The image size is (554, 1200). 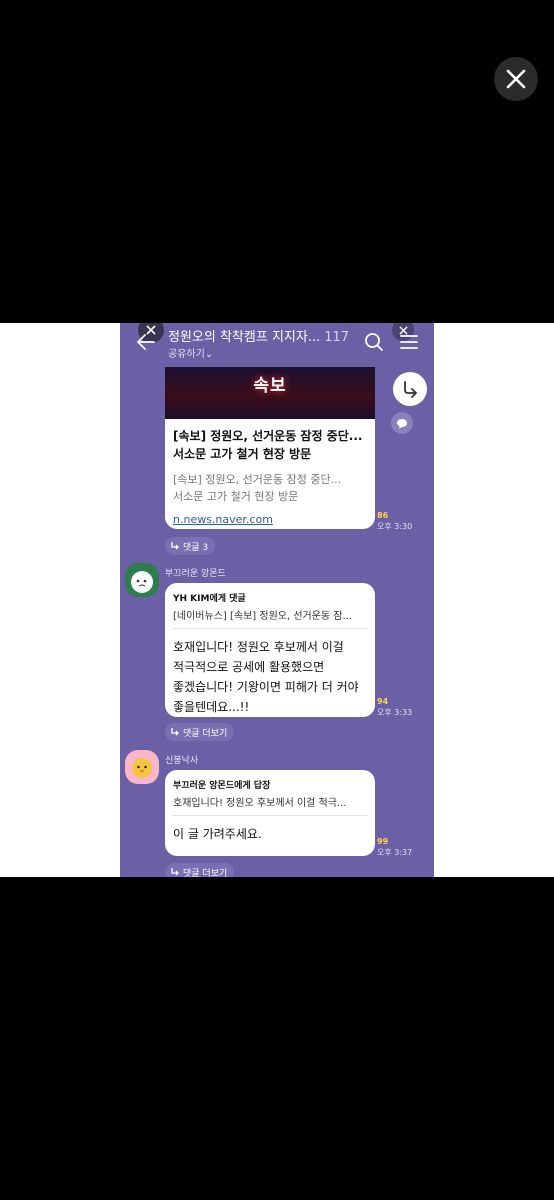 I want to click on news-thumbnail: 속보, so click(x=270, y=393).